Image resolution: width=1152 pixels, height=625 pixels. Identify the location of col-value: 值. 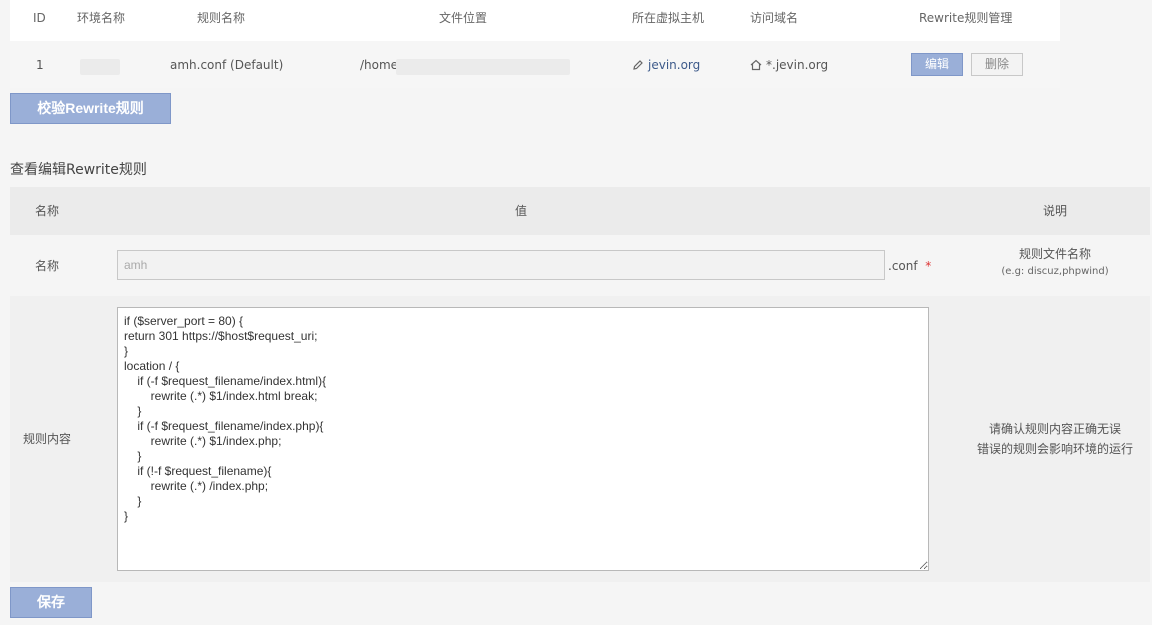
(521, 211).